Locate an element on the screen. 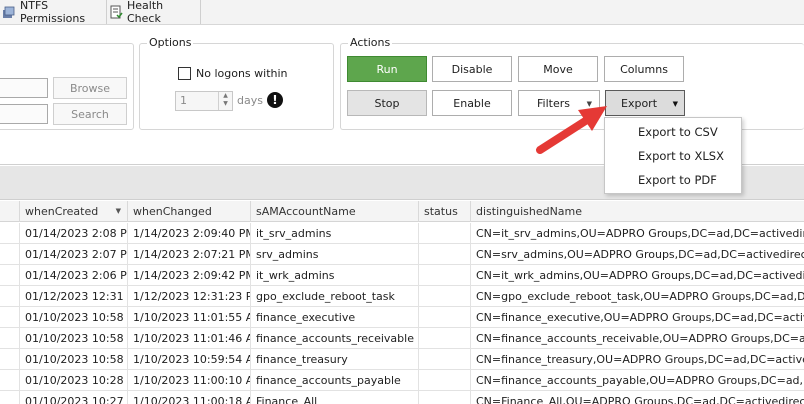  tab-health-check: Health Check is located at coordinates (154, 12).